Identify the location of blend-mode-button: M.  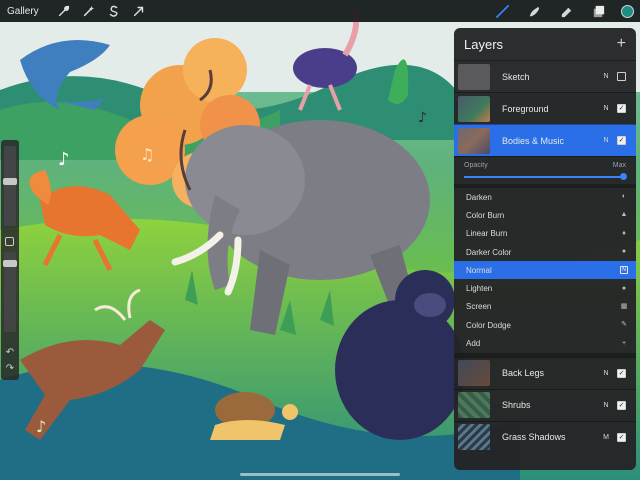
(606, 437).